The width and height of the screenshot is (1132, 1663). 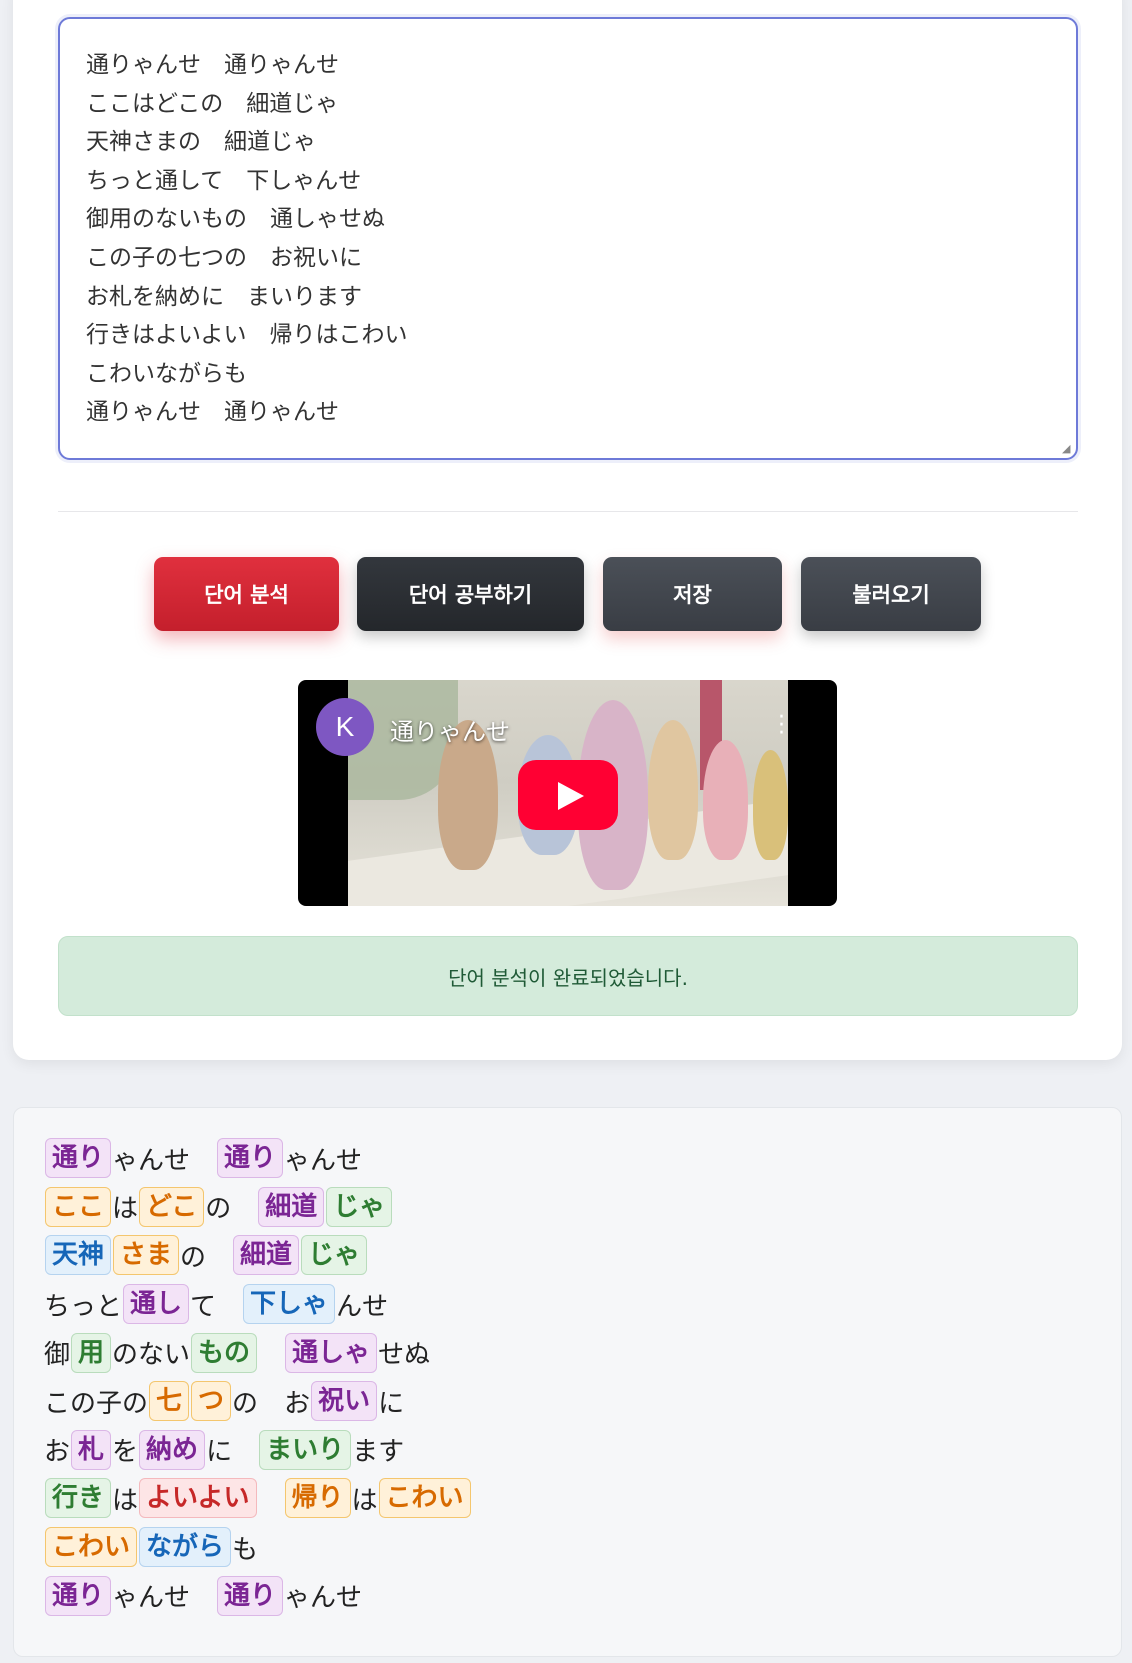 What do you see at coordinates (289, 1304) in the screenshot?
I see `word-token: 下しゃ` at bounding box center [289, 1304].